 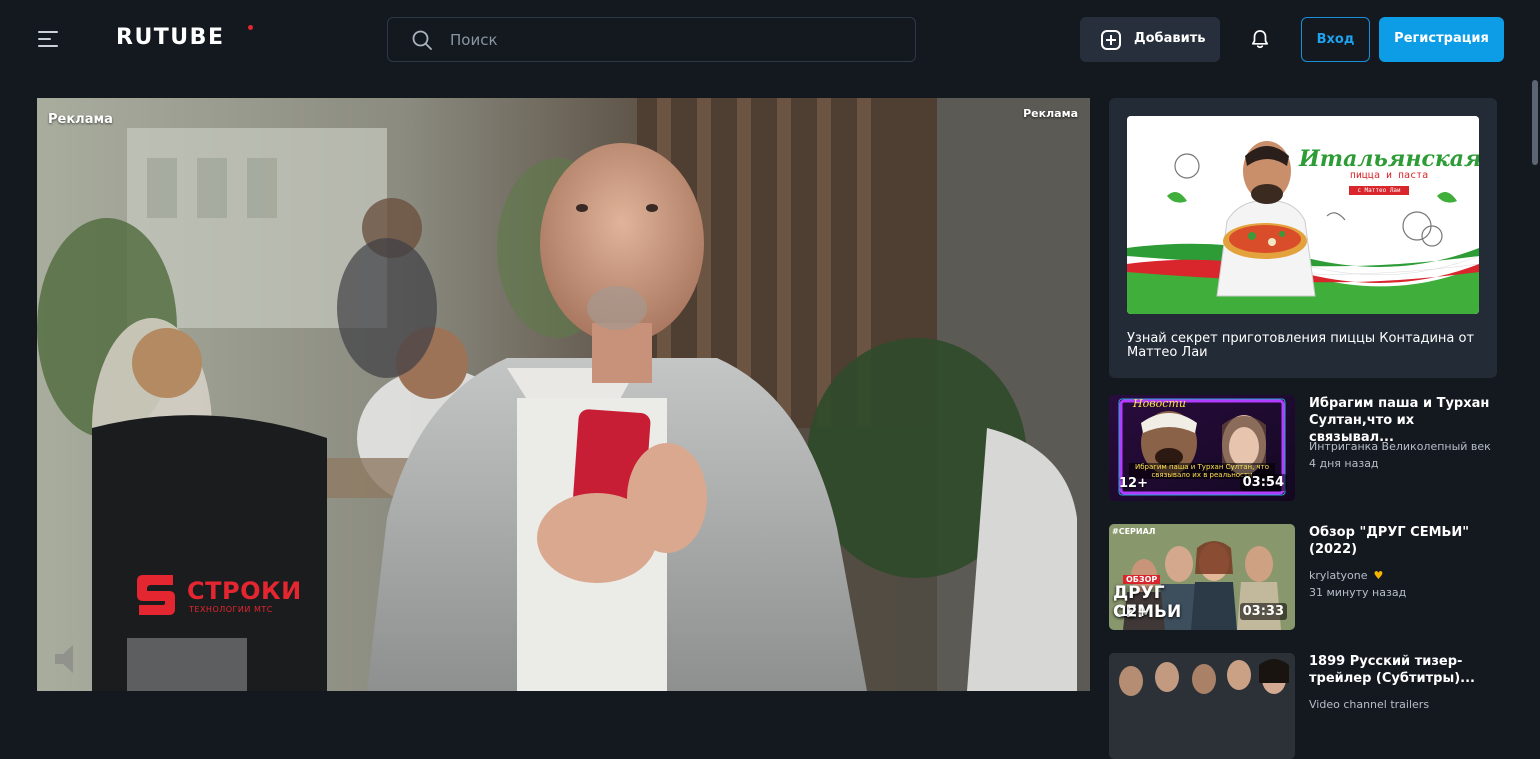 What do you see at coordinates (1379, 190) in the screenshot?
I see `banner-tag: с Маттео Лаи` at bounding box center [1379, 190].